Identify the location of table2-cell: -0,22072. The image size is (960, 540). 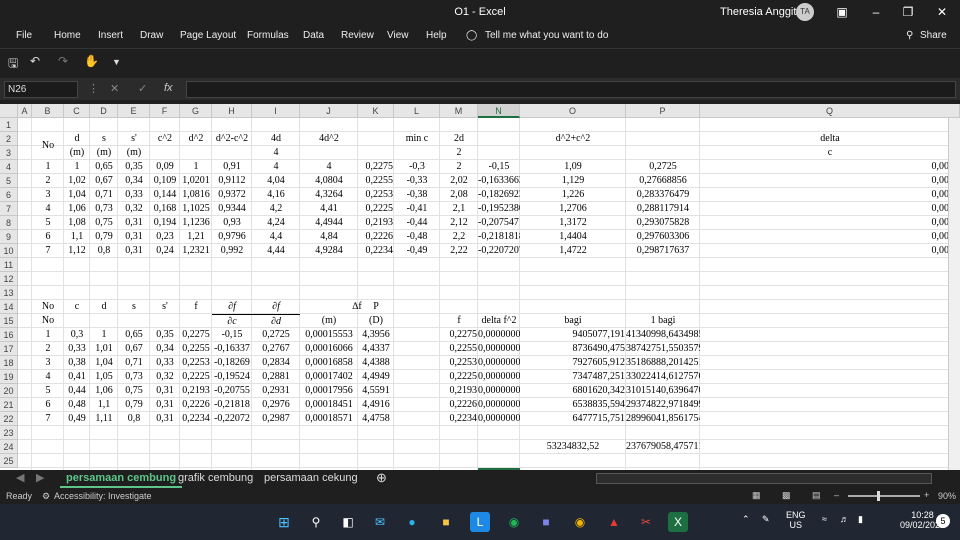
(232, 419).